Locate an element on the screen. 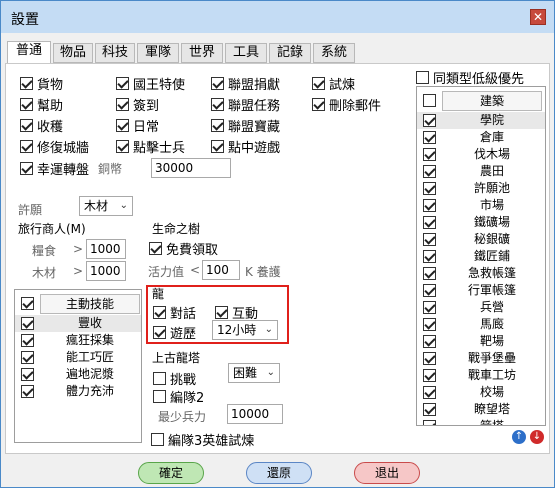 This screenshot has width=555, height=488. list-item: 馬廄 is located at coordinates (481, 324).